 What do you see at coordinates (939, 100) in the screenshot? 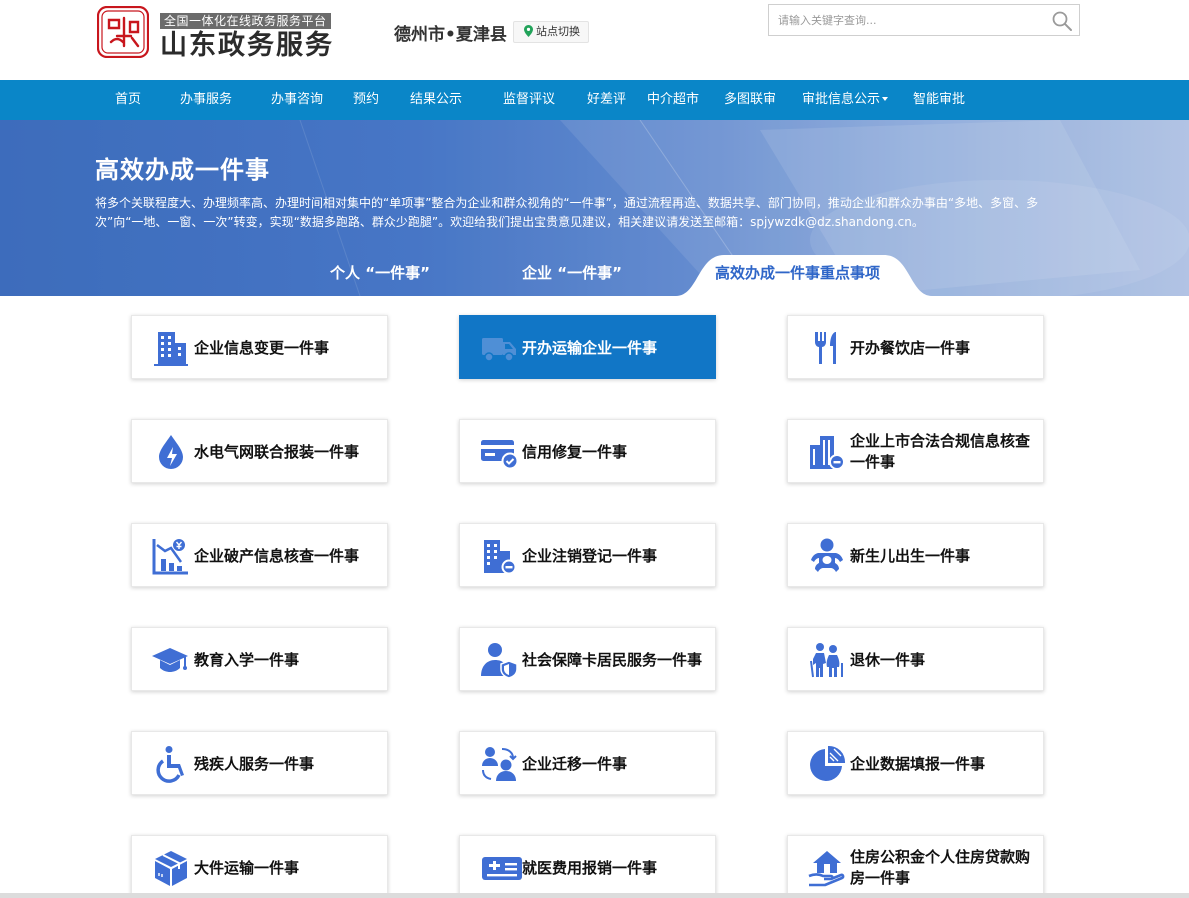
I see `nav-item-smart-approval: 智能审批` at bounding box center [939, 100].